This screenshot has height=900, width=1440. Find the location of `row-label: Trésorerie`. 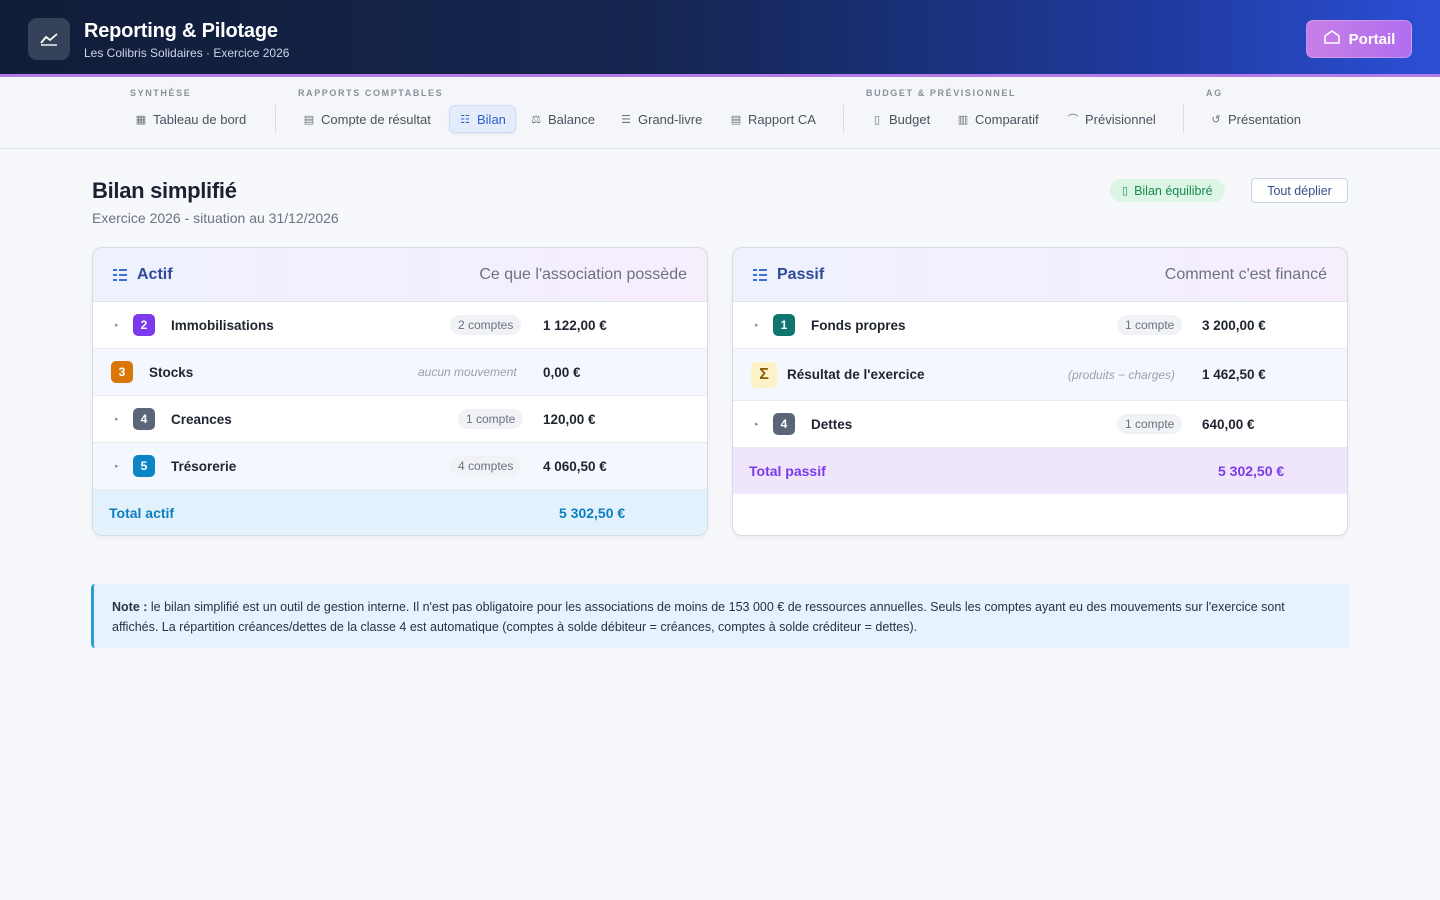

row-label: Trésorerie is located at coordinates (204, 466).